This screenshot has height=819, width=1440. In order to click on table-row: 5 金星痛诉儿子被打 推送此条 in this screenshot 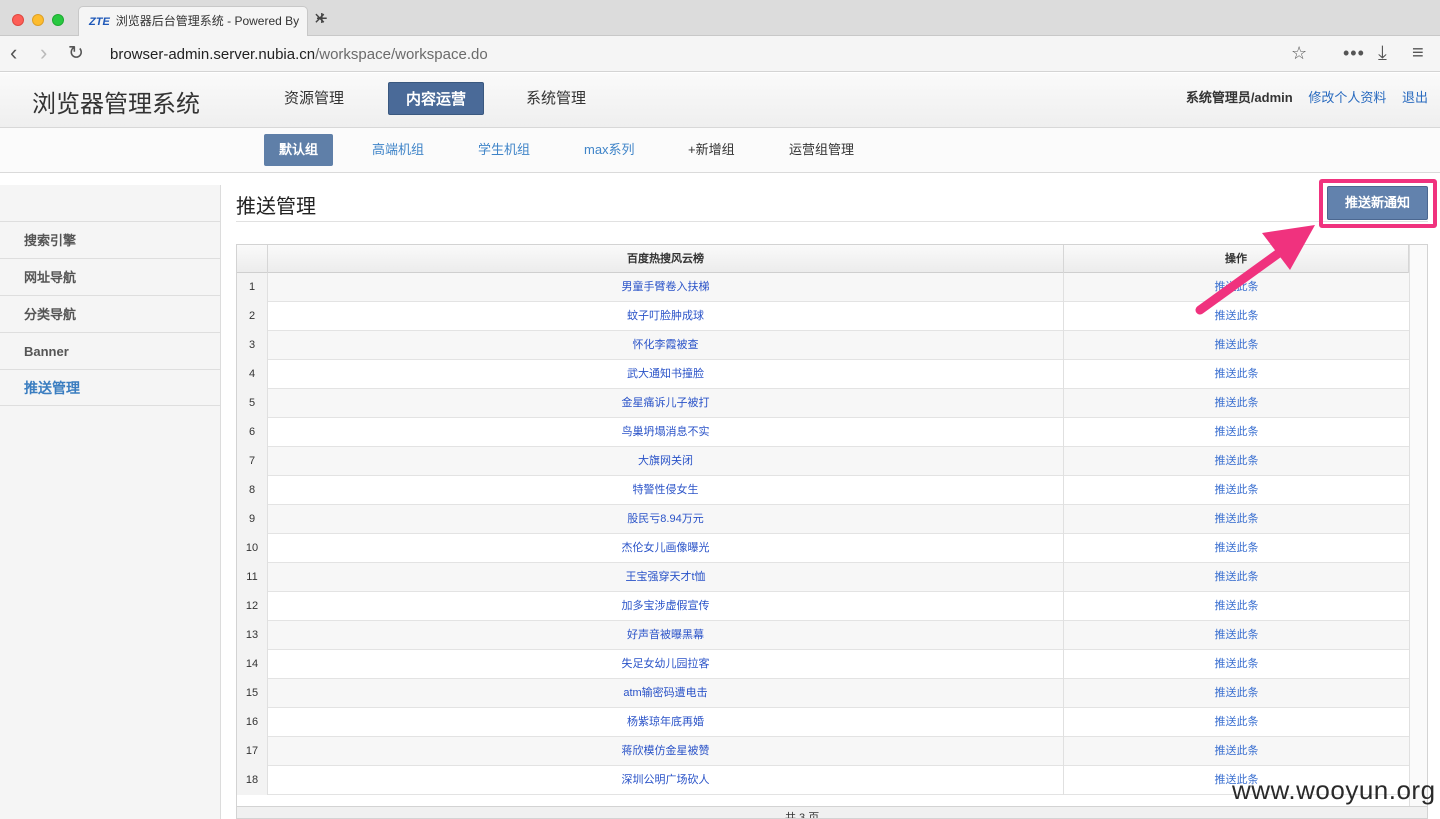, I will do `click(823, 403)`.